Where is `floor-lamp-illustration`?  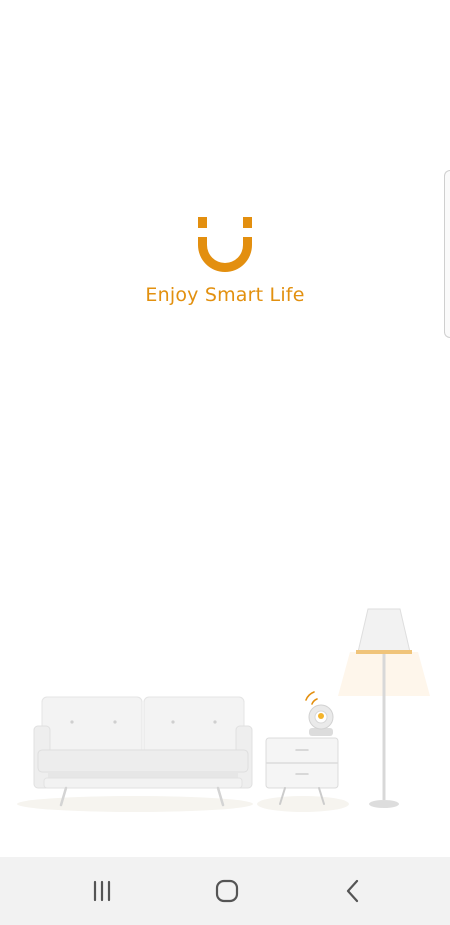
floor-lamp-illustration is located at coordinates (384, 708).